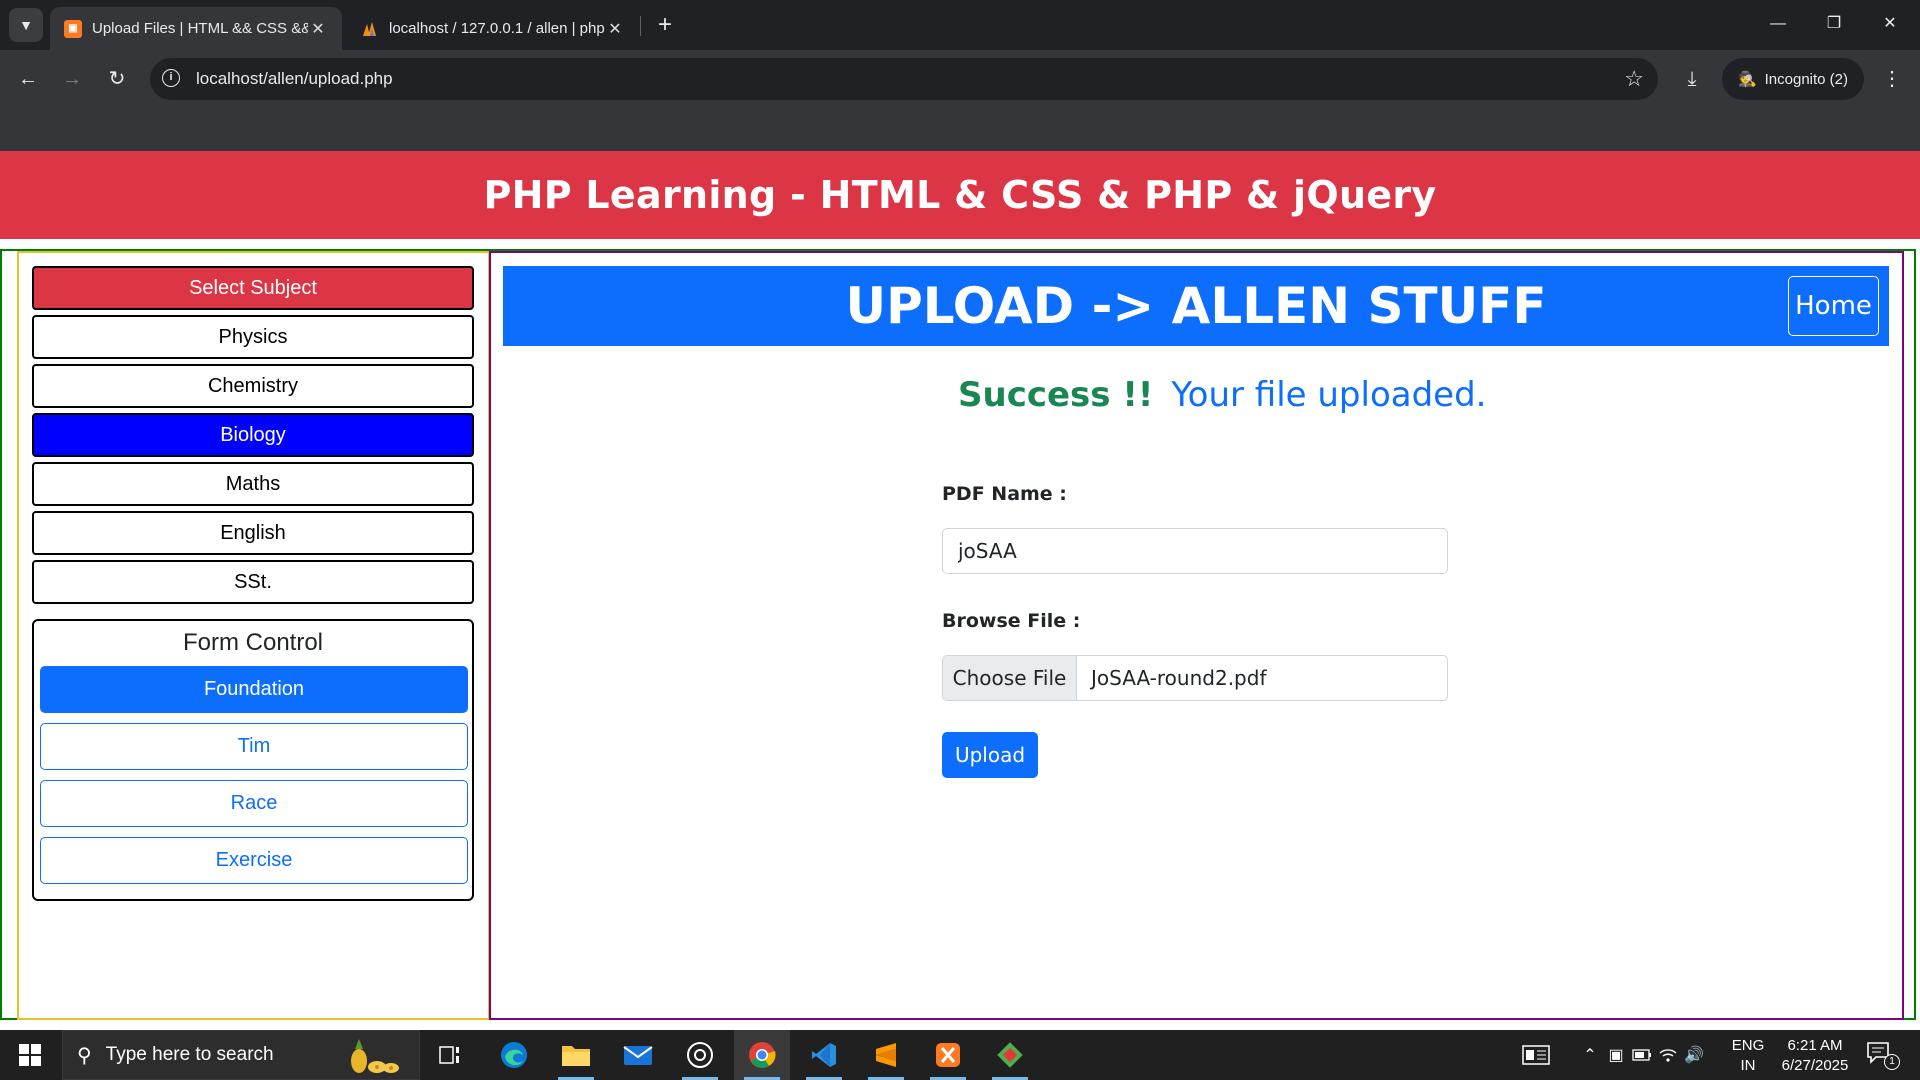  I want to click on browser-bookmarks-bar, so click(960, 129).